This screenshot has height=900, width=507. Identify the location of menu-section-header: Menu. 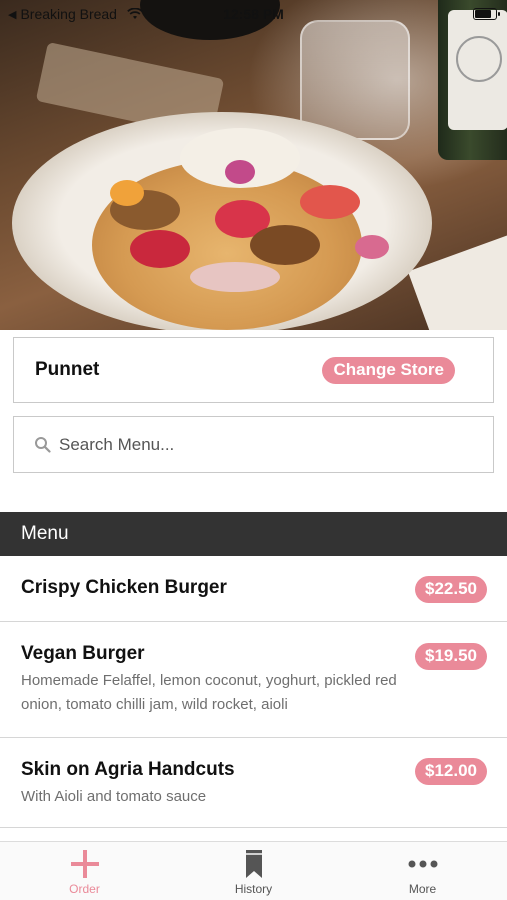
(253, 534).